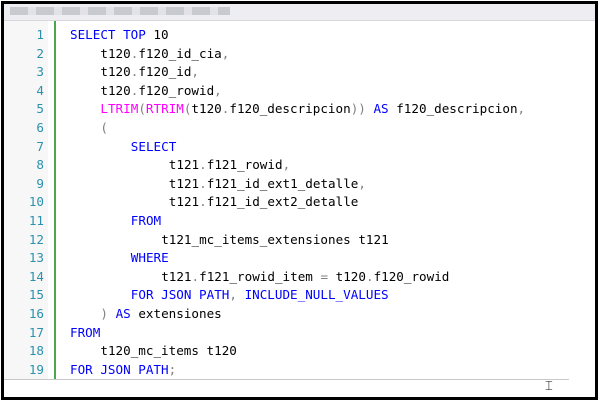 The height and width of the screenshot is (401, 599). I want to click on code-text: FOR JSON PATH;, so click(123, 370).